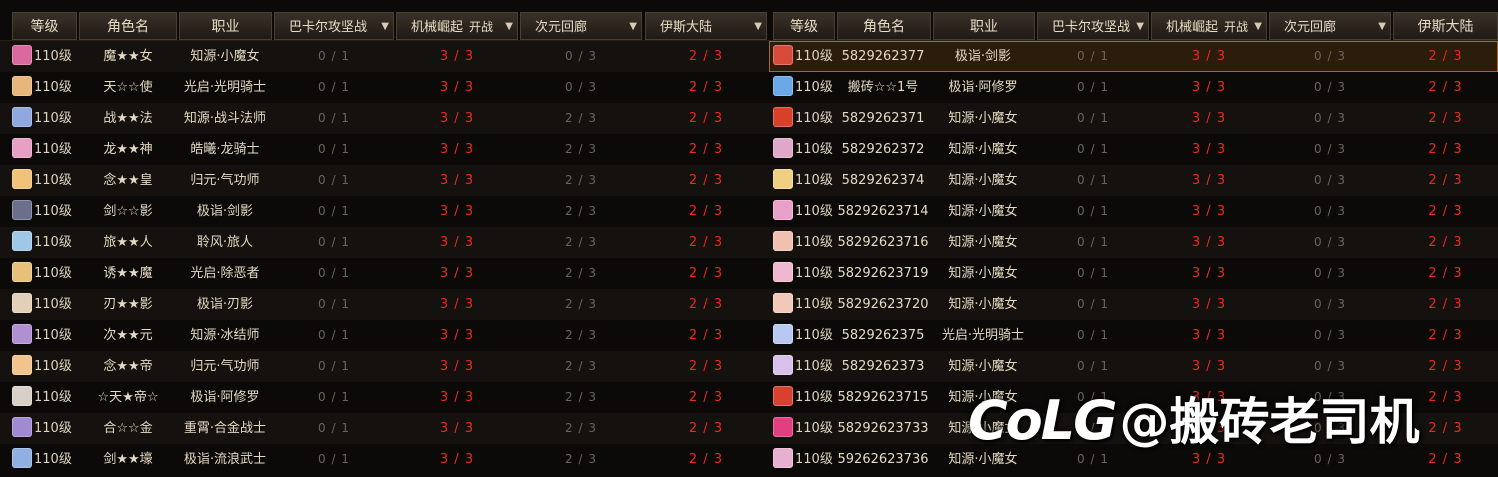 This screenshot has height=477, width=1498. Describe the element at coordinates (883, 428) in the screenshot. I see `cell-name: 58292623733` at that location.